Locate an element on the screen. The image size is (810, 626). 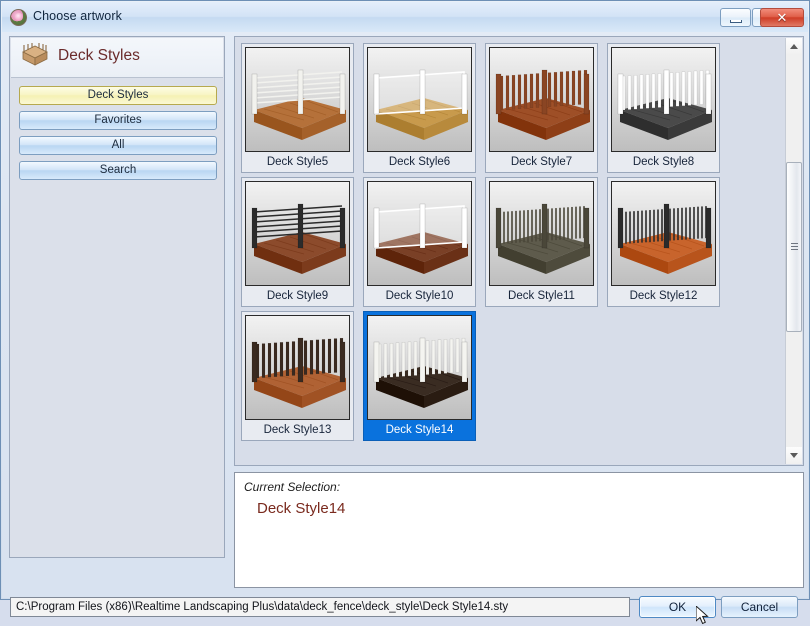
scrollbar-grip-icon is located at coordinates (794, 247).